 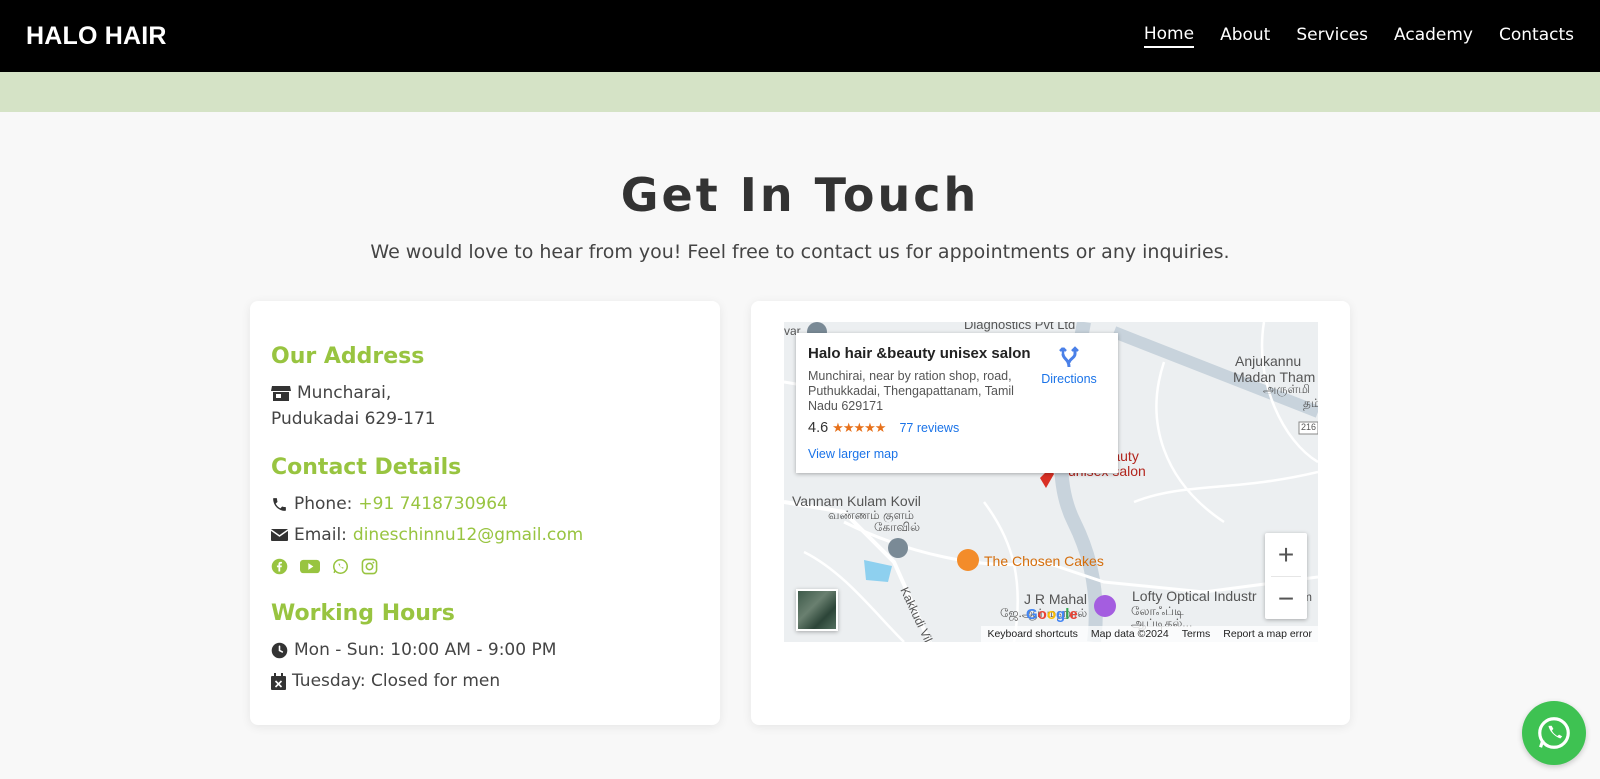 I want to click on zoom-out-button: −, so click(x=1286, y=598).